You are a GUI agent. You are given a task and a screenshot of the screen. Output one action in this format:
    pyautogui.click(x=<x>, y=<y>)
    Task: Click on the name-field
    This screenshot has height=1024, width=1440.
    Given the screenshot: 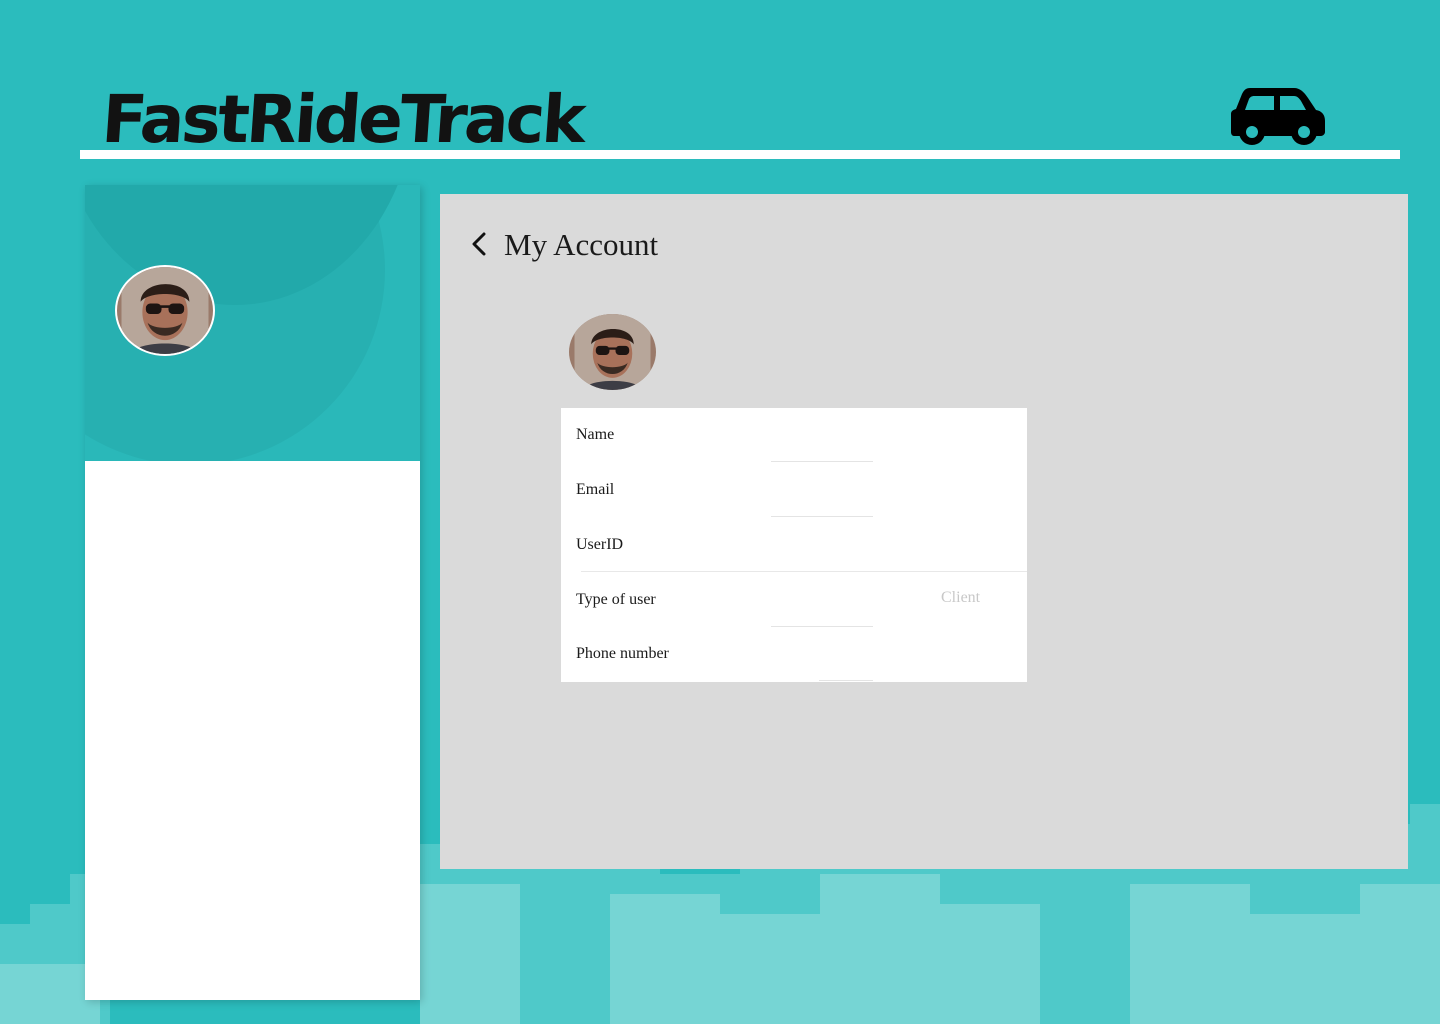 What is the action you would take?
    pyautogui.click(x=822, y=461)
    